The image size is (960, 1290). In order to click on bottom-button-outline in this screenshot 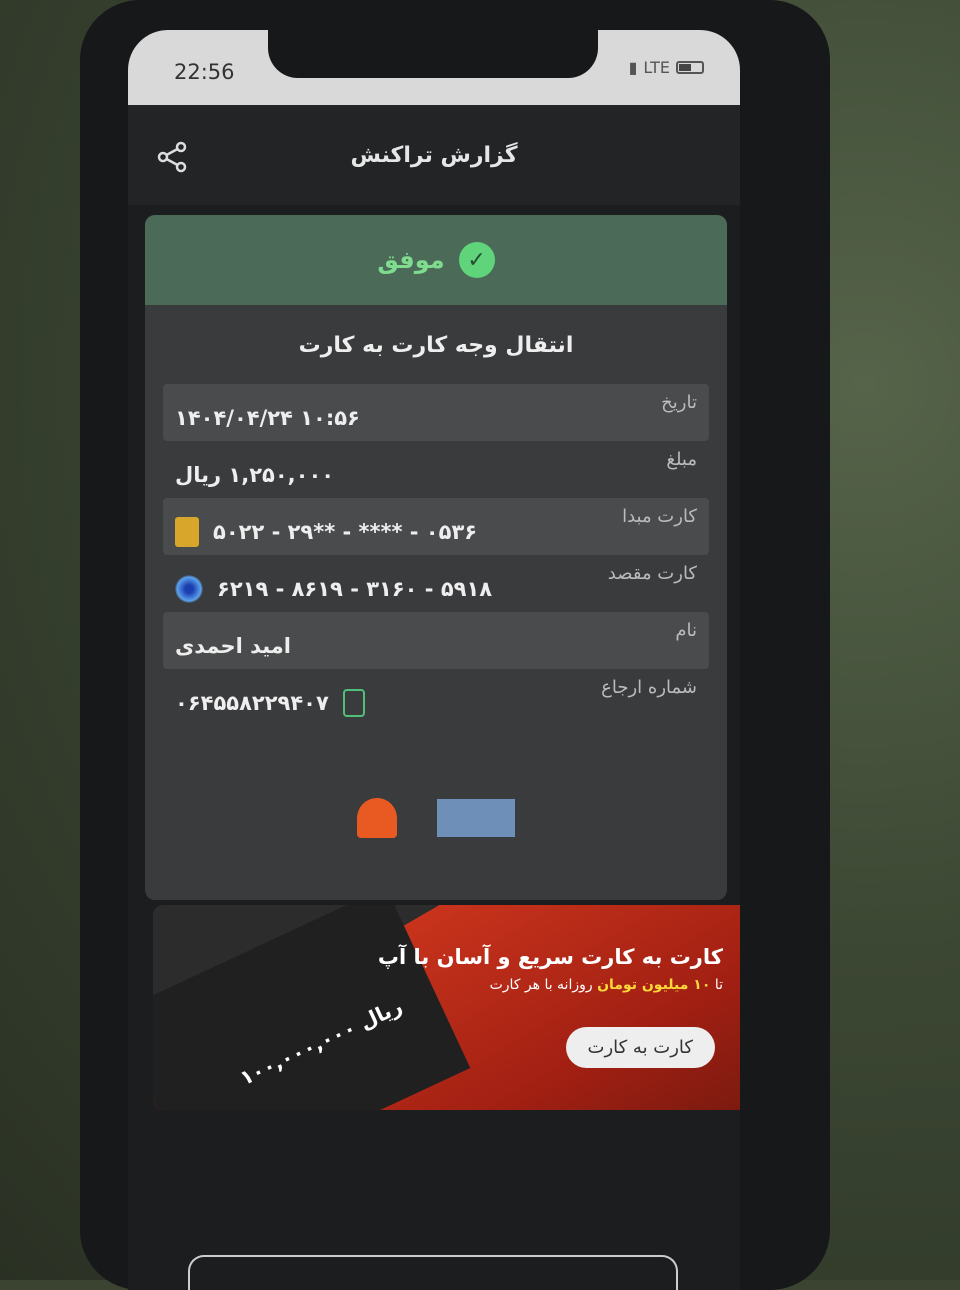, I will do `click(433, 1272)`.